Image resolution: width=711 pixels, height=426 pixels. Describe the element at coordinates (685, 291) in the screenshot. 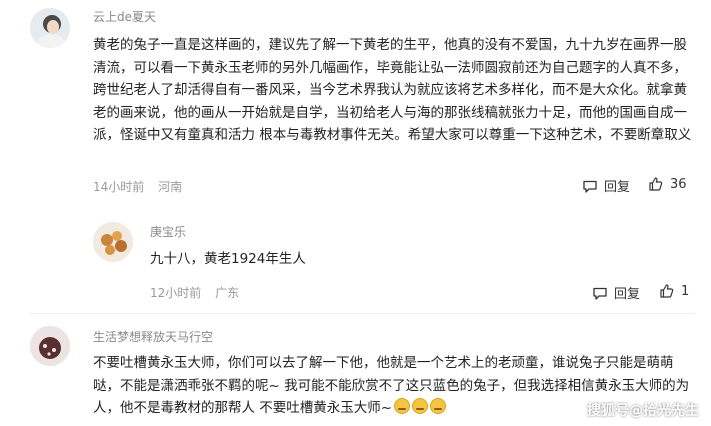

I see `like-count: 1` at that location.